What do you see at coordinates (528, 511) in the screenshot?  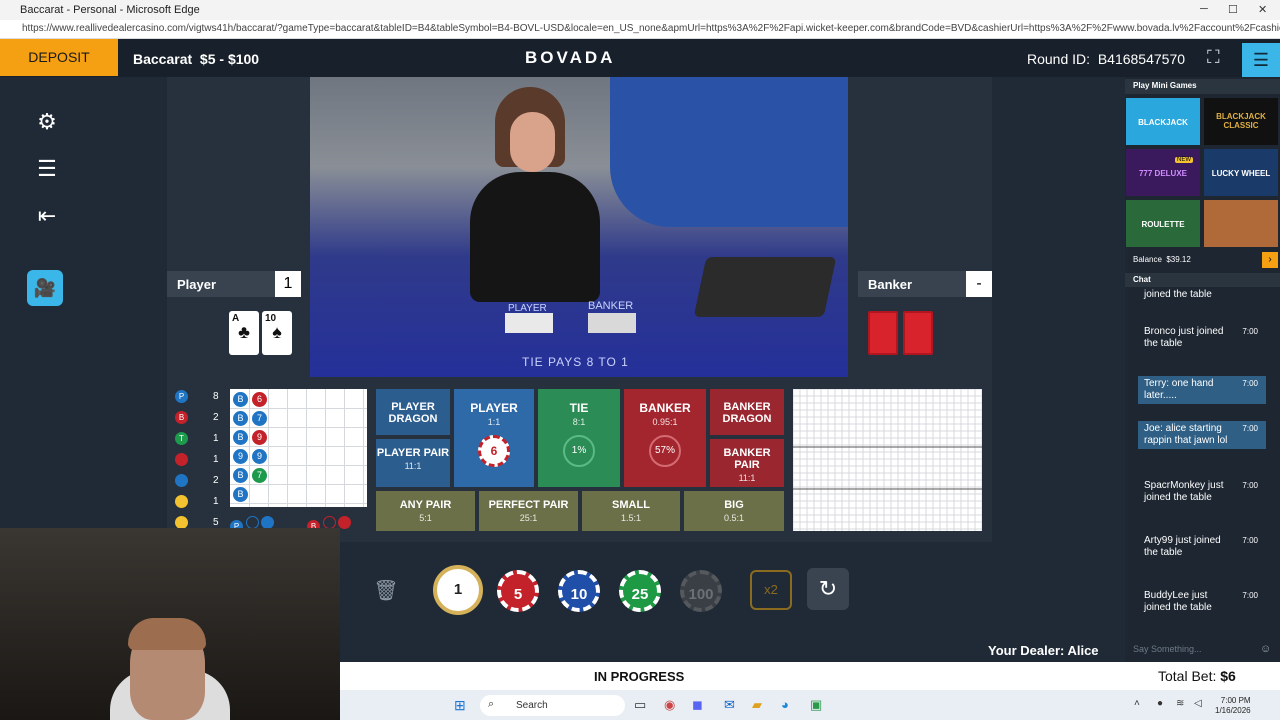 I see `perfect-pair-bet: PERFECT PAIR 25:1` at bounding box center [528, 511].